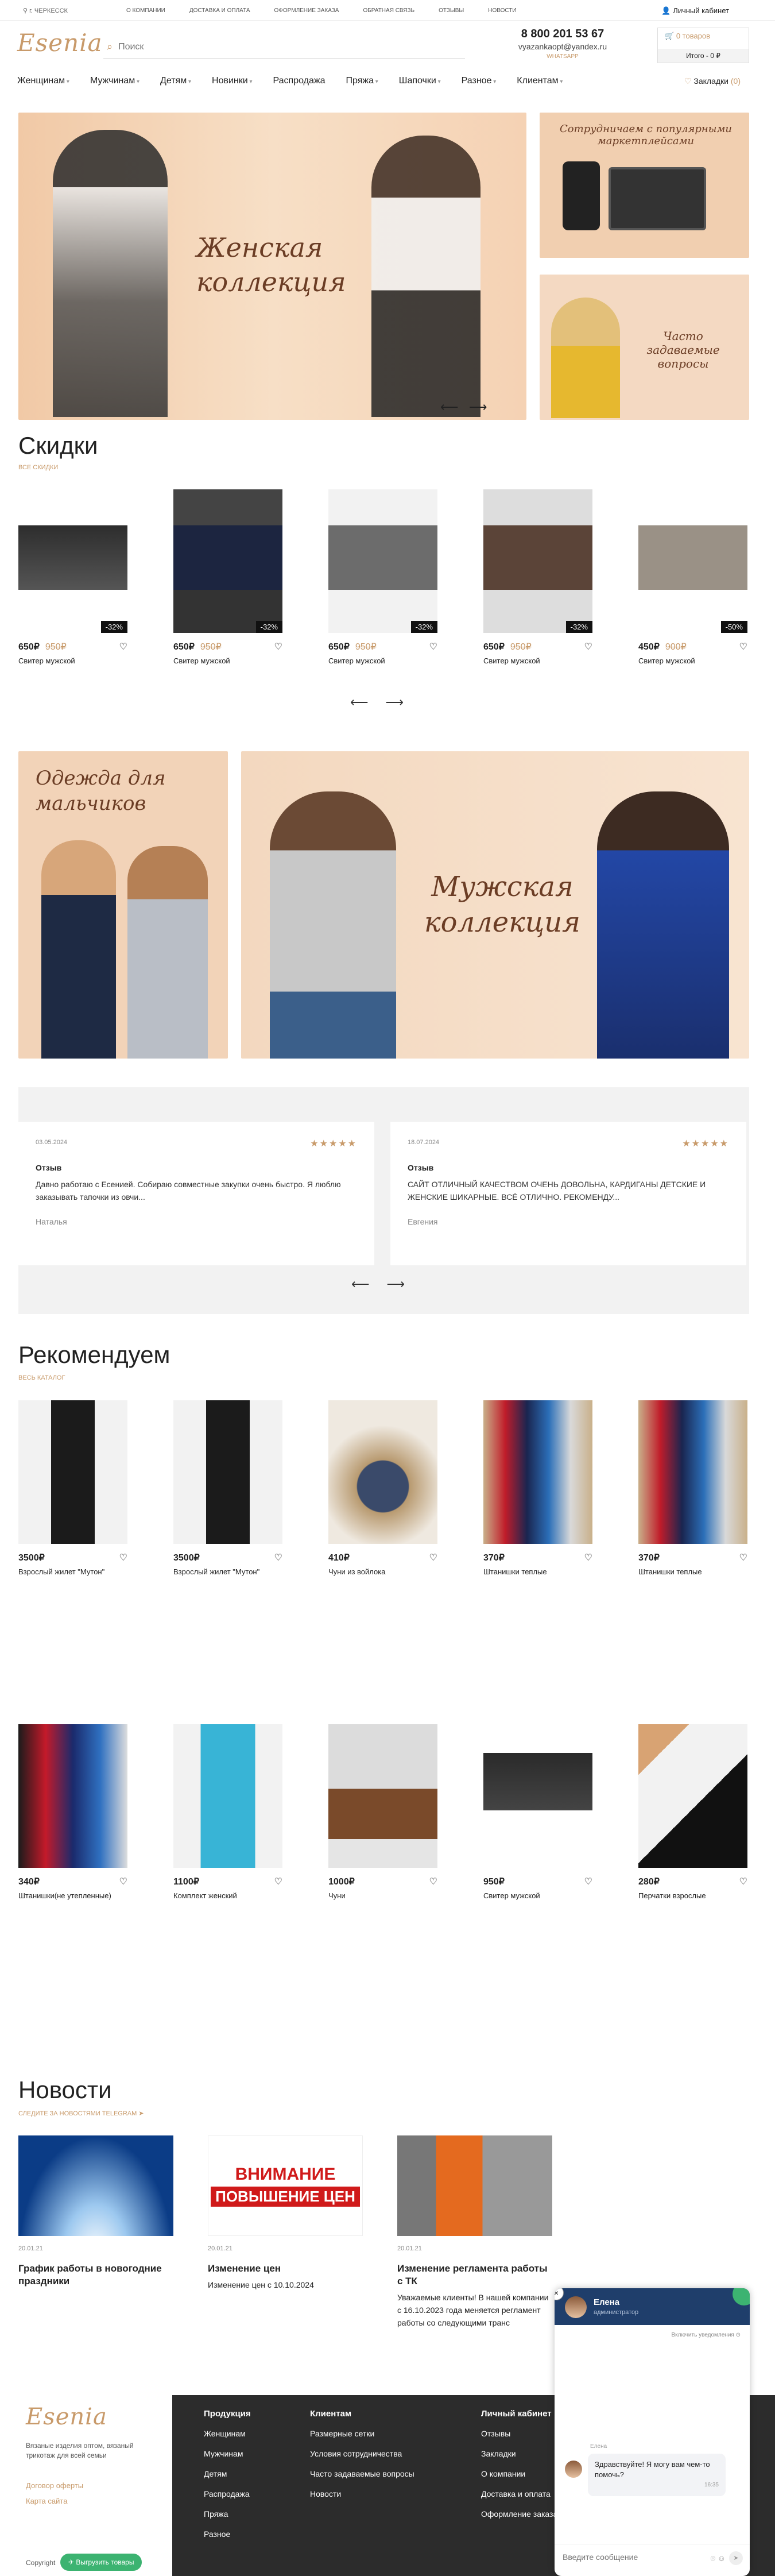  What do you see at coordinates (54, 2485) in the screenshot?
I see `offer-link: Договор оферты` at bounding box center [54, 2485].